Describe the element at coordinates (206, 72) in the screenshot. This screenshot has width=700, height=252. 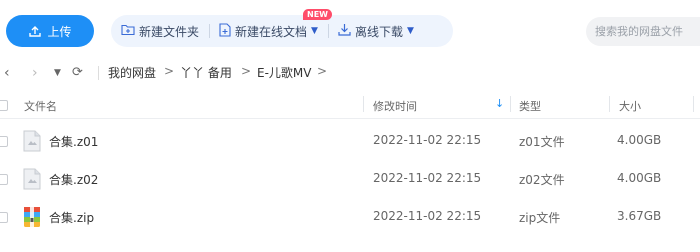
I see `breadcrumb-item-backup: 丫丫 备用` at that location.